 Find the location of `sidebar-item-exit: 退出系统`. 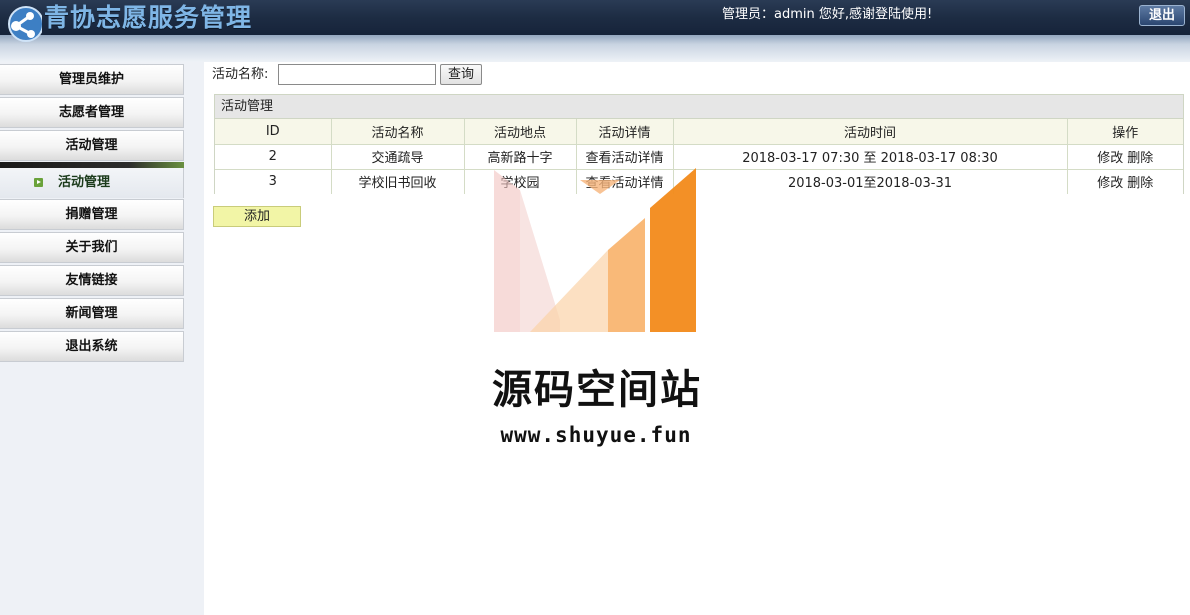

sidebar-item-exit: 退出系统 is located at coordinates (92, 346).